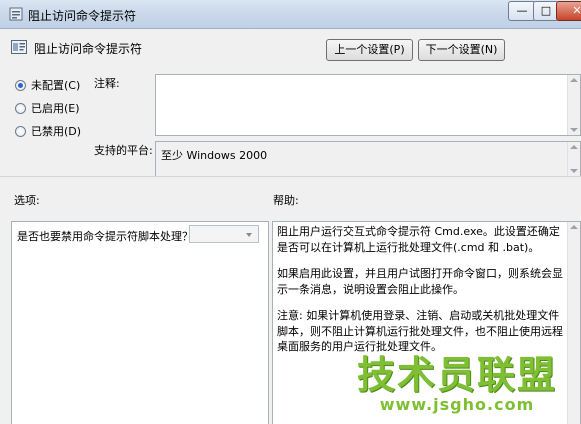 This screenshot has height=424, width=581. What do you see at coordinates (88, 49) in the screenshot?
I see `setting-title: 阻止访问命令提示符` at bounding box center [88, 49].